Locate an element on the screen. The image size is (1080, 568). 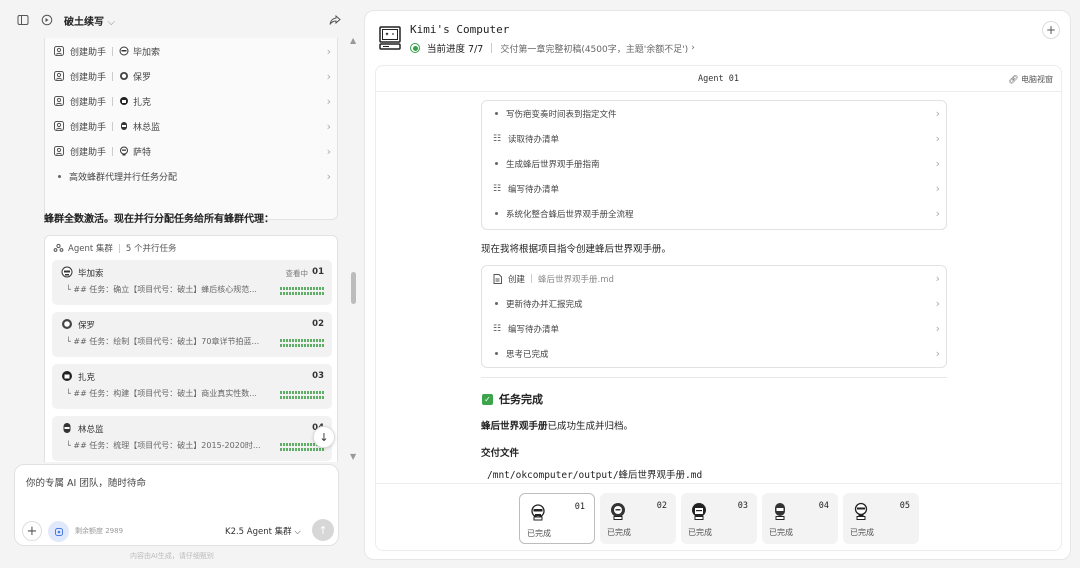
assistant-name: 保罗 is located at coordinates (142, 77).